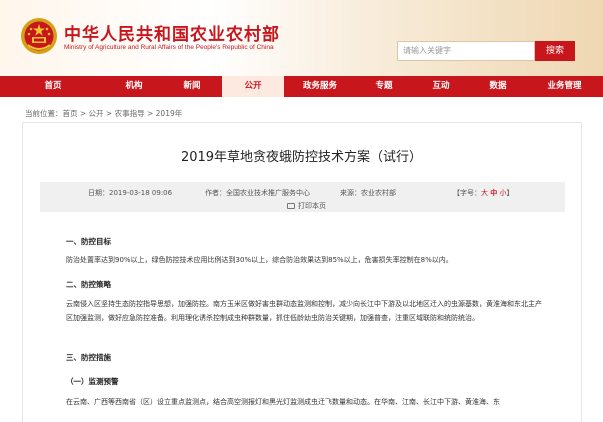 The width and height of the screenshot is (603, 422). What do you see at coordinates (92, 381) in the screenshot?
I see `subsection-heading-monitoring: （一）监测预警` at bounding box center [92, 381].